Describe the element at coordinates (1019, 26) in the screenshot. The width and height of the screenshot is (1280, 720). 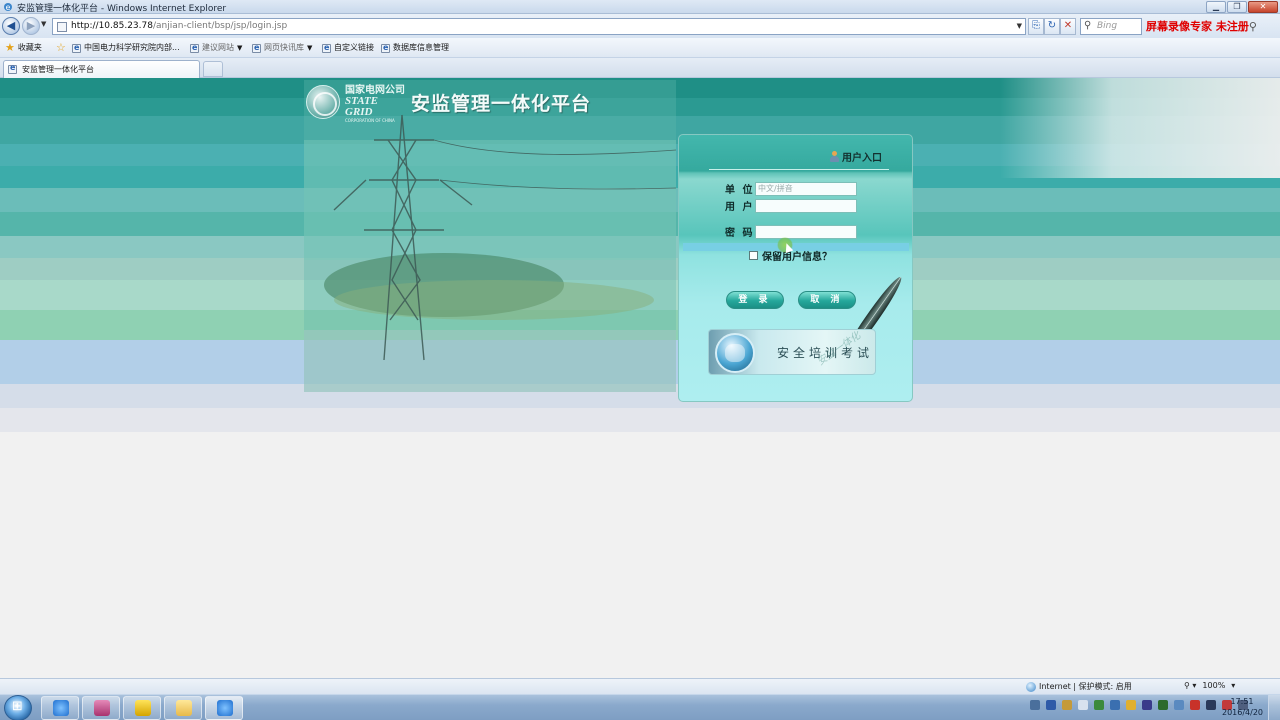
I see `address-dropdown-icon: ▼` at that location.